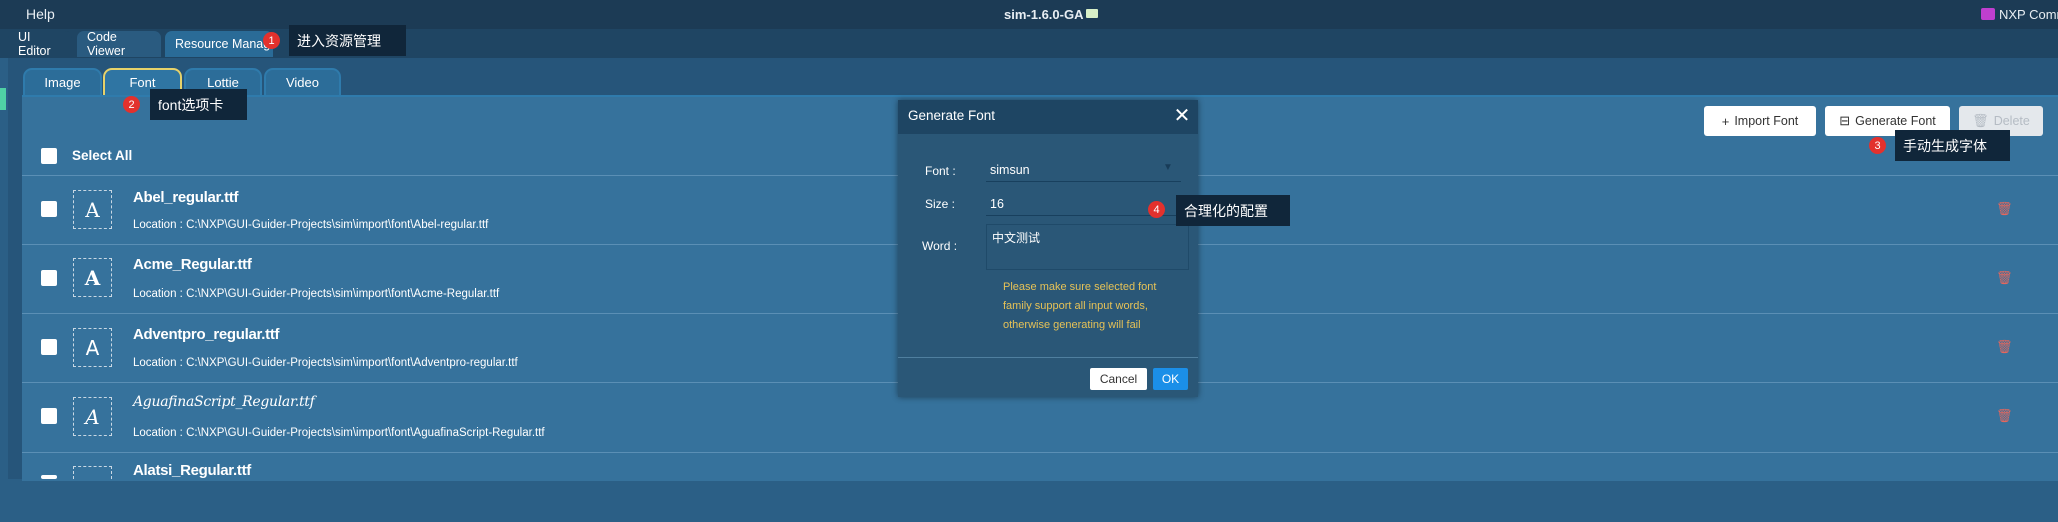 This screenshot has height=522, width=2058. What do you see at coordinates (1048, 357) in the screenshot?
I see `dialog-divider` at bounding box center [1048, 357].